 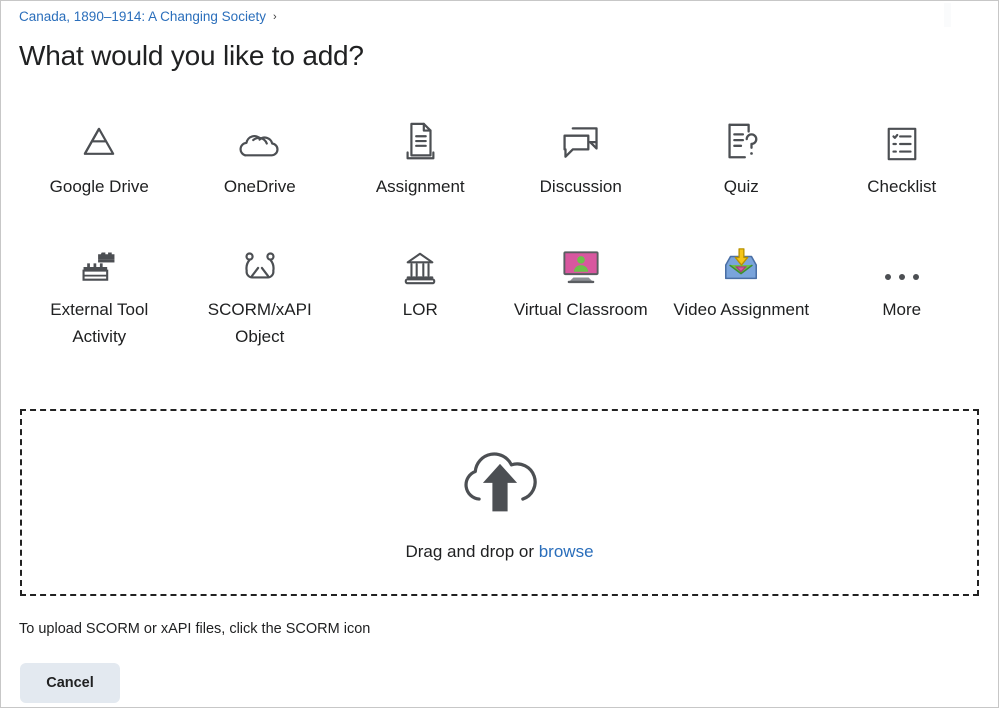 I want to click on virtual-classroom-monitor-icon, so click(x=581, y=263).